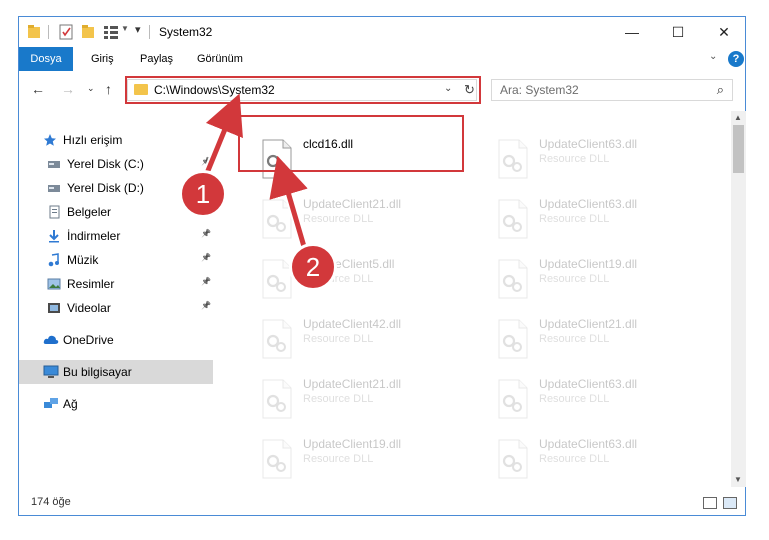 This screenshot has width=769, height=540. Describe the element at coordinates (111, 32) in the screenshot. I see `view-options-icon` at that location.